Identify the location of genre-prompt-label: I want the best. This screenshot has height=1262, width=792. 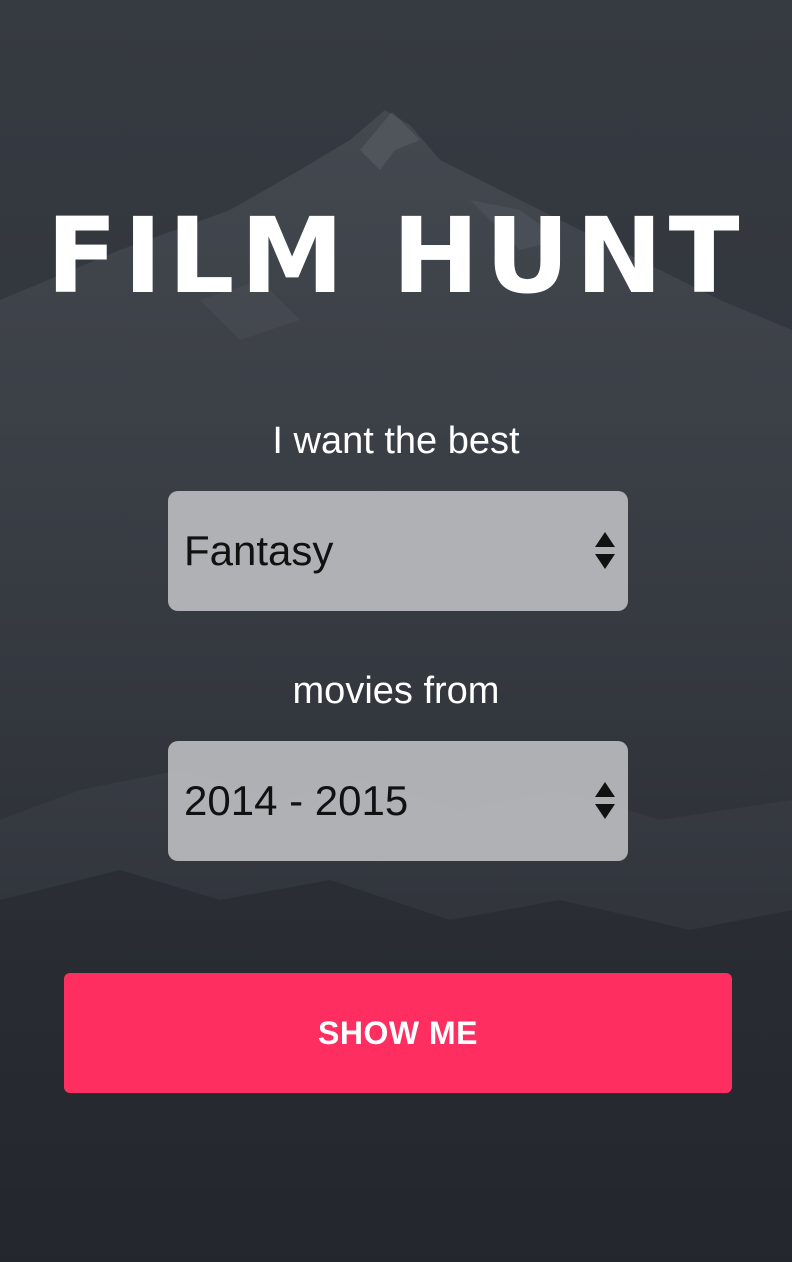
(396, 441).